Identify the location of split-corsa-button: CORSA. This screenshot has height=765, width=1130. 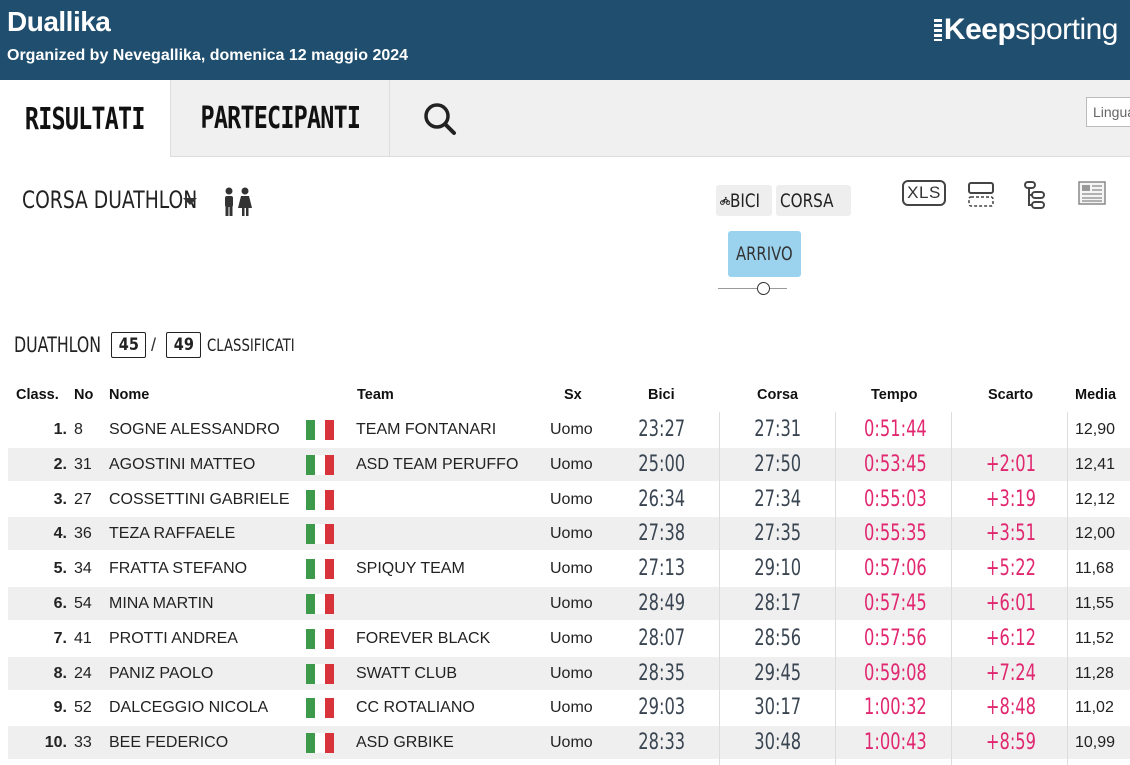
(813, 200).